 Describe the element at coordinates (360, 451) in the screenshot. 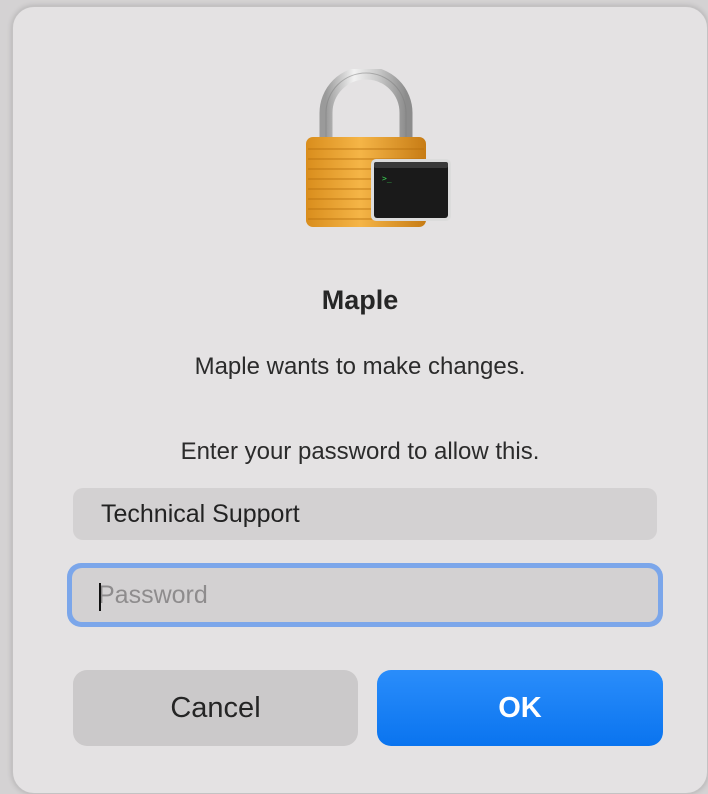

I see `dialog-prompt: Enter your password to allow this.` at that location.